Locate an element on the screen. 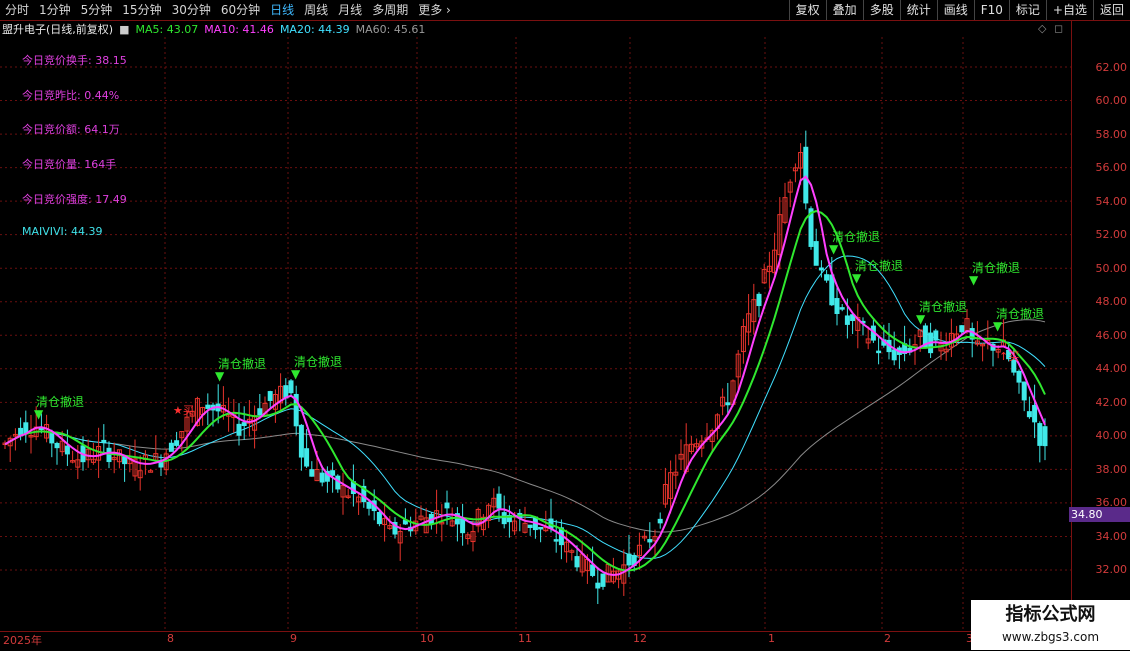 The height and width of the screenshot is (651, 1130). price-tick: 34.00 is located at coordinates (1111, 536).